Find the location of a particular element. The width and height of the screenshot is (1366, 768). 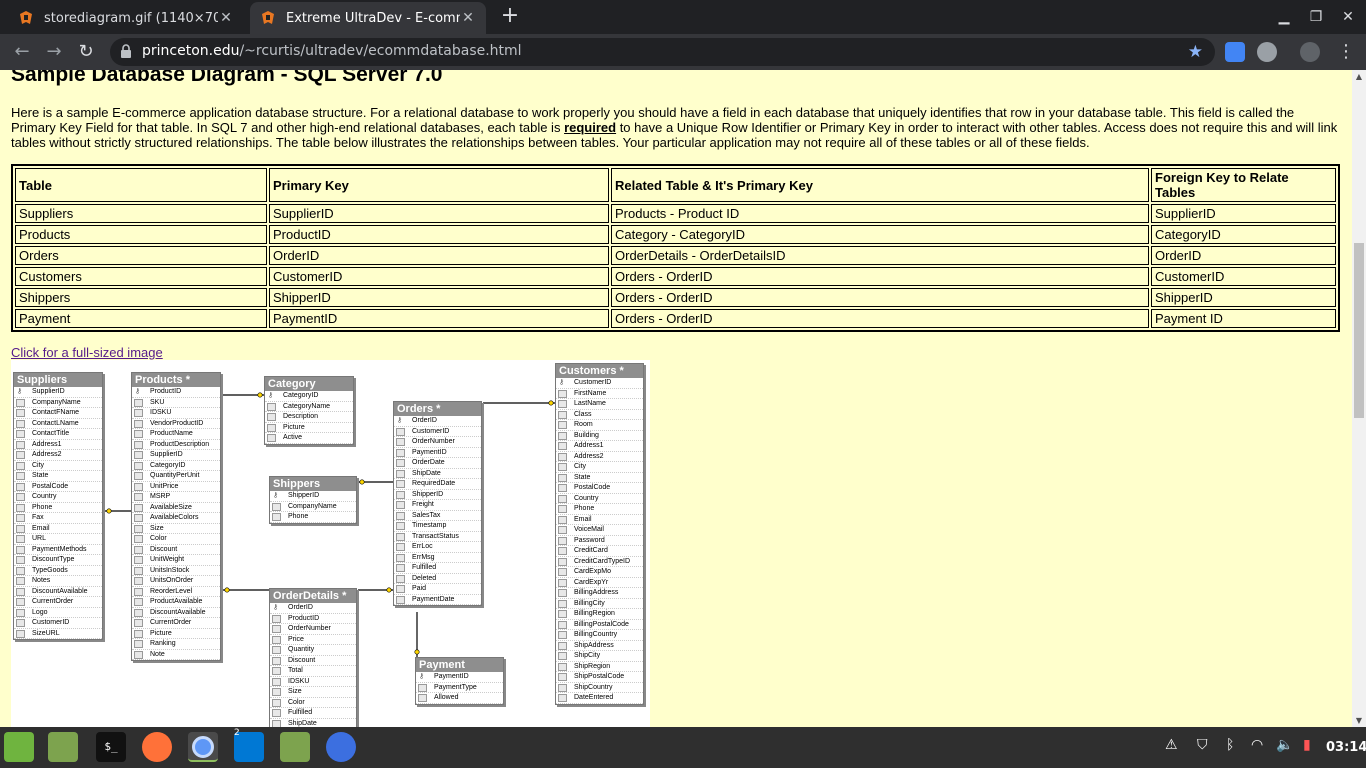

maximize-button: ❐ is located at coordinates (1316, 17).